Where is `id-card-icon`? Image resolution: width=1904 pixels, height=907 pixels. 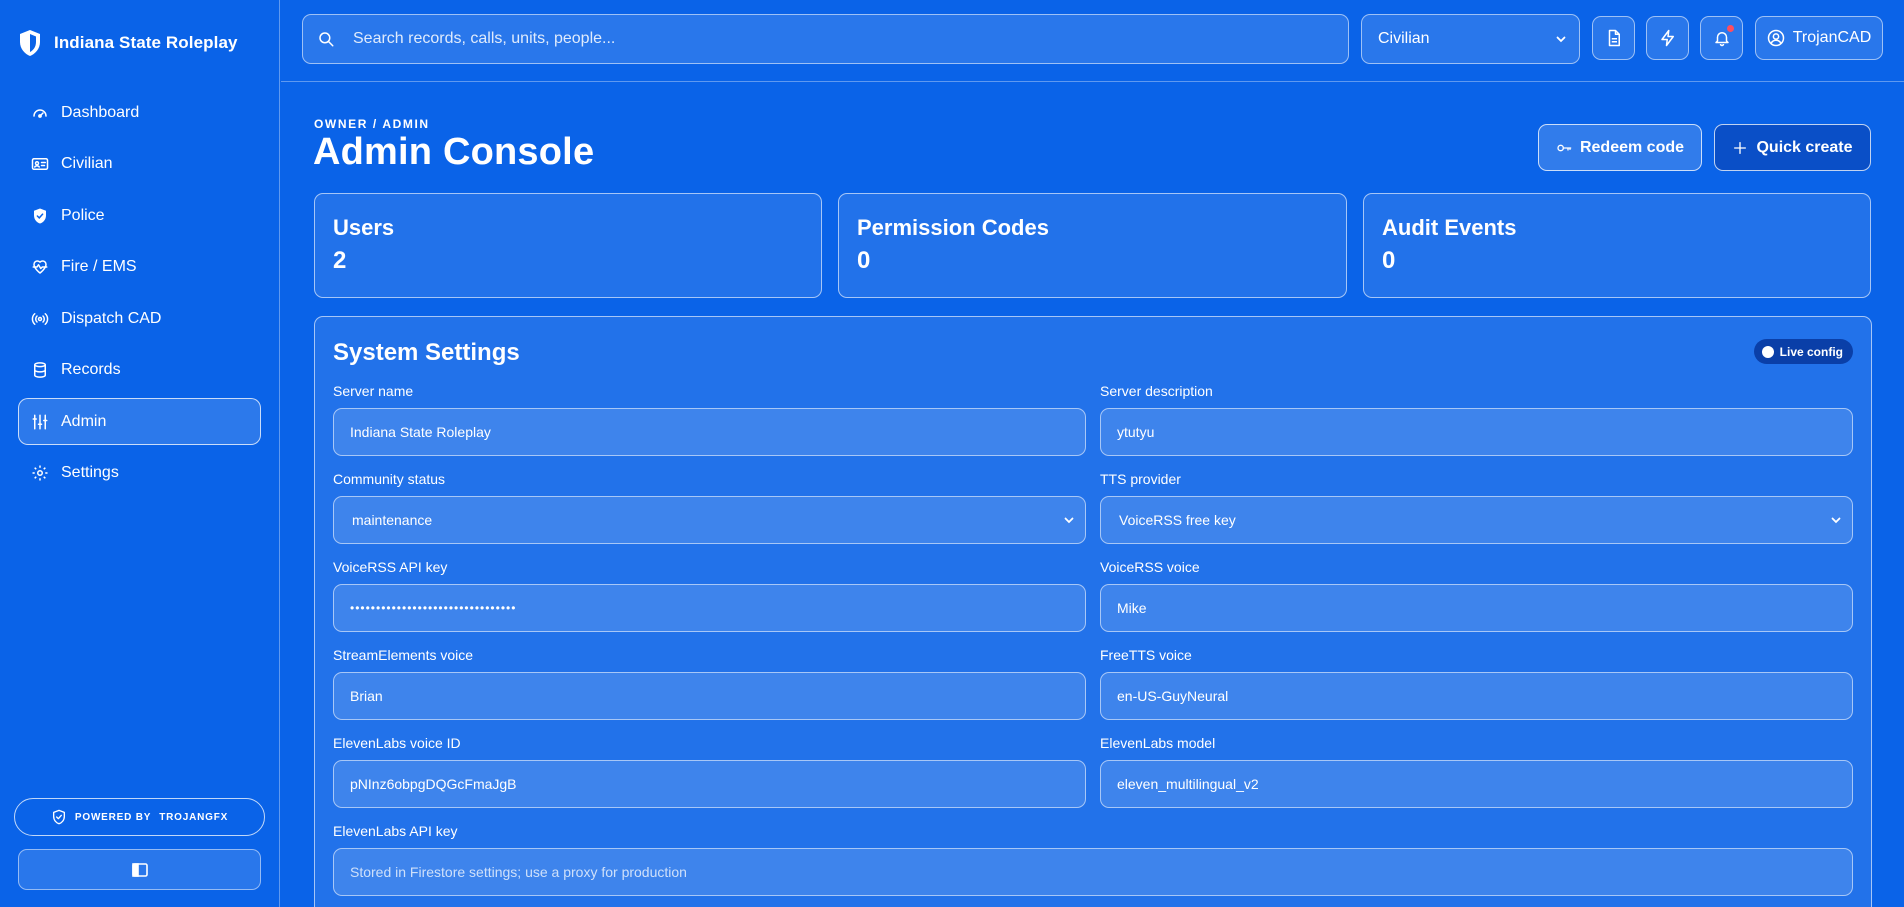
id-card-icon is located at coordinates (40, 164).